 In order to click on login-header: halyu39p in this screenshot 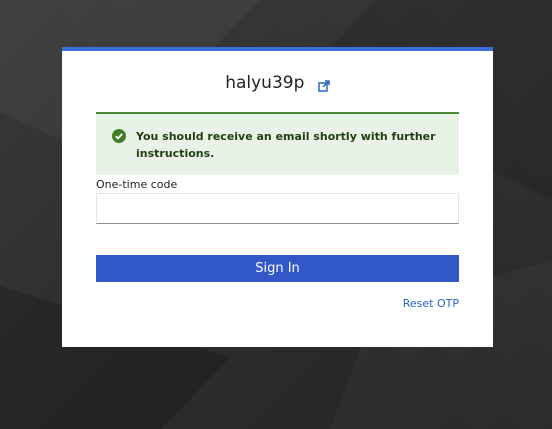, I will do `click(277, 83)`.